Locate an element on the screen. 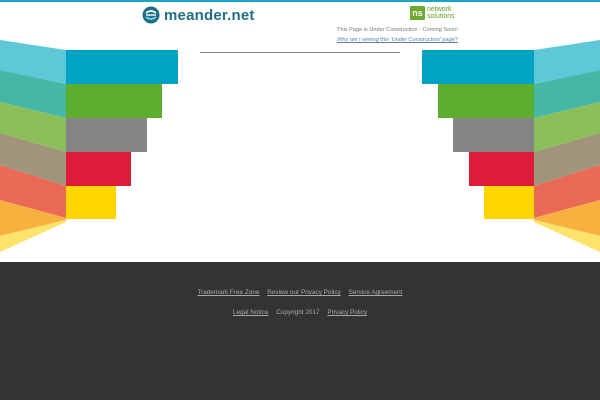 This screenshot has height=400, width=600. meander-logo-icon is located at coordinates (151, 15).